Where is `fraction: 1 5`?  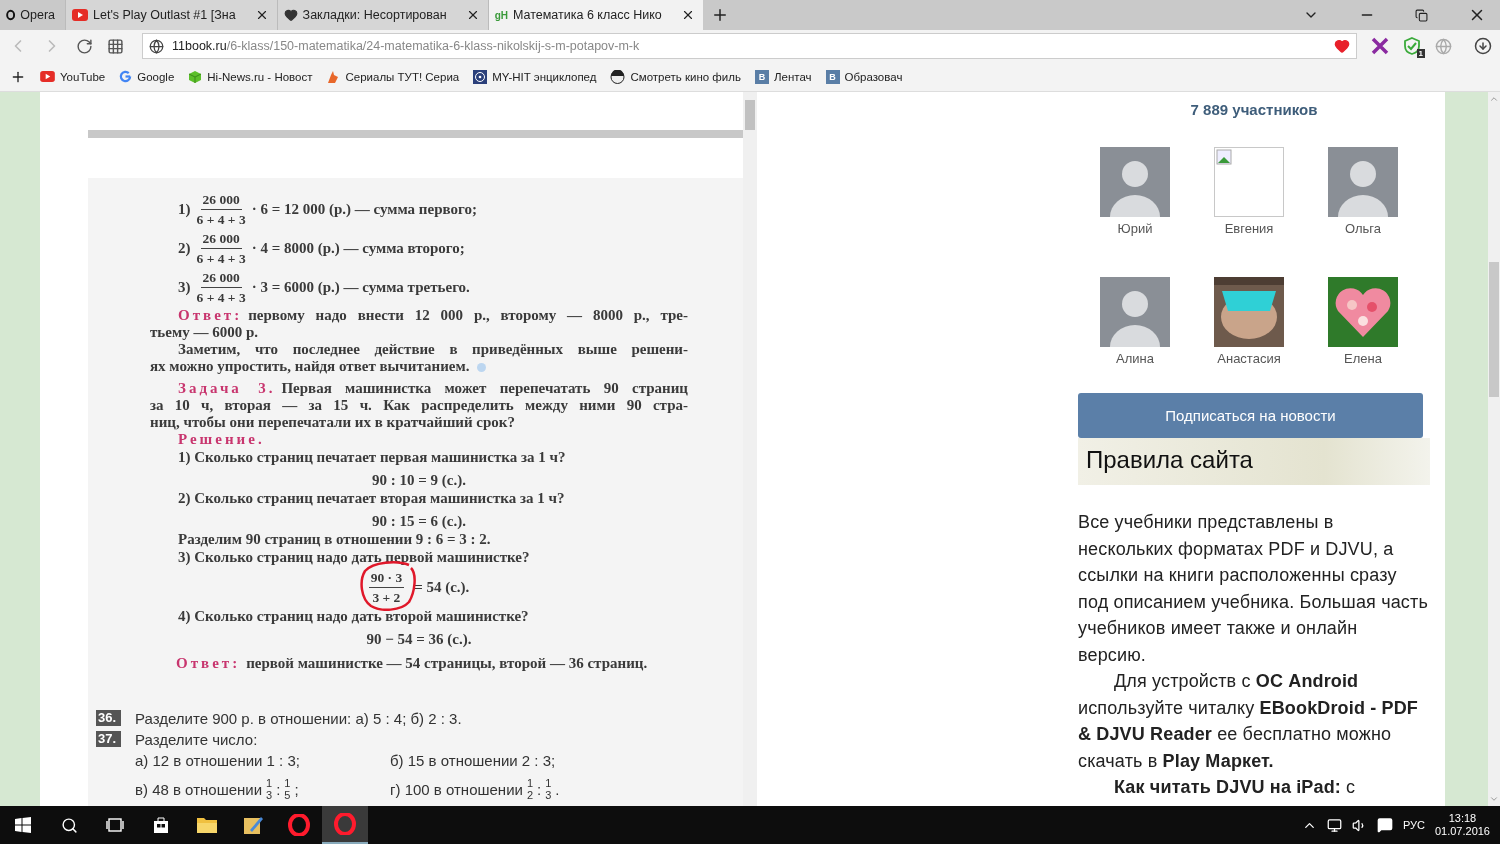
fraction: 1 5 is located at coordinates (287, 789).